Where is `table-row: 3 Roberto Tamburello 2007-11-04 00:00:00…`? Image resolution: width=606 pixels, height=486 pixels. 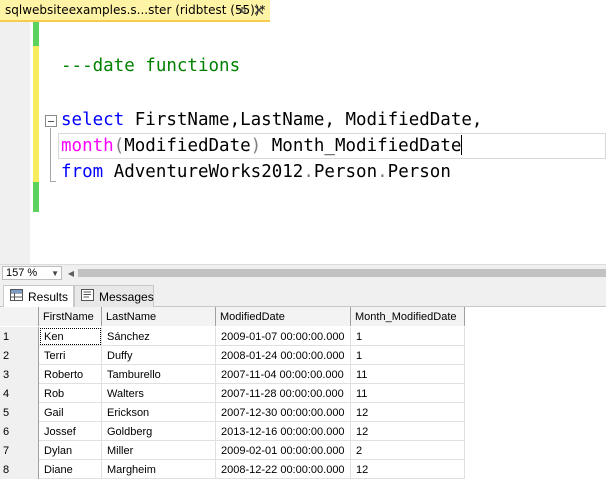
table-row: 3 Roberto Tamburello 2007-11-04 00:00:00… is located at coordinates (232, 374).